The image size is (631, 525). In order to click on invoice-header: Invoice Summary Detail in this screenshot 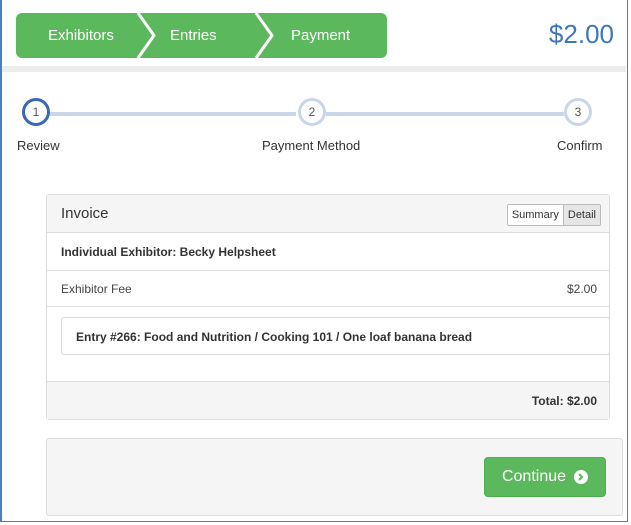, I will do `click(328, 214)`.